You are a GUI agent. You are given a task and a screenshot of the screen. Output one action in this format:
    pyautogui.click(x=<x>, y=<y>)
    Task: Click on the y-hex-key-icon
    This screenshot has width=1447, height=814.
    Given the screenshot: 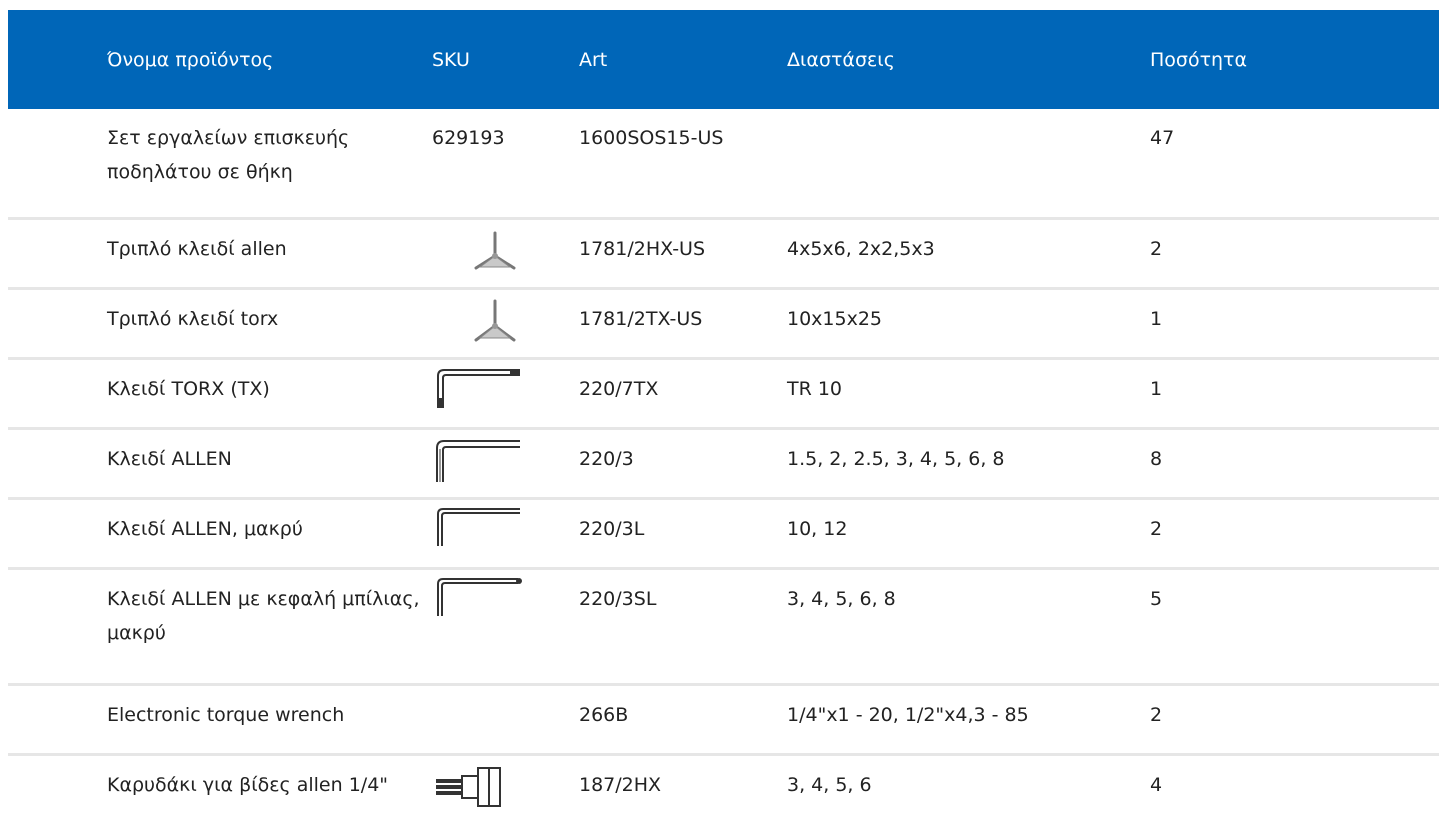 What is the action you would take?
    pyautogui.click(x=495, y=250)
    